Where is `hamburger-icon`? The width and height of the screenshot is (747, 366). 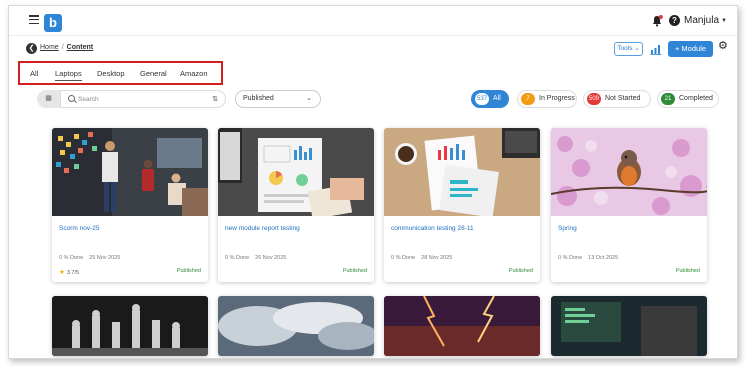 hamburger-icon is located at coordinates (34, 20).